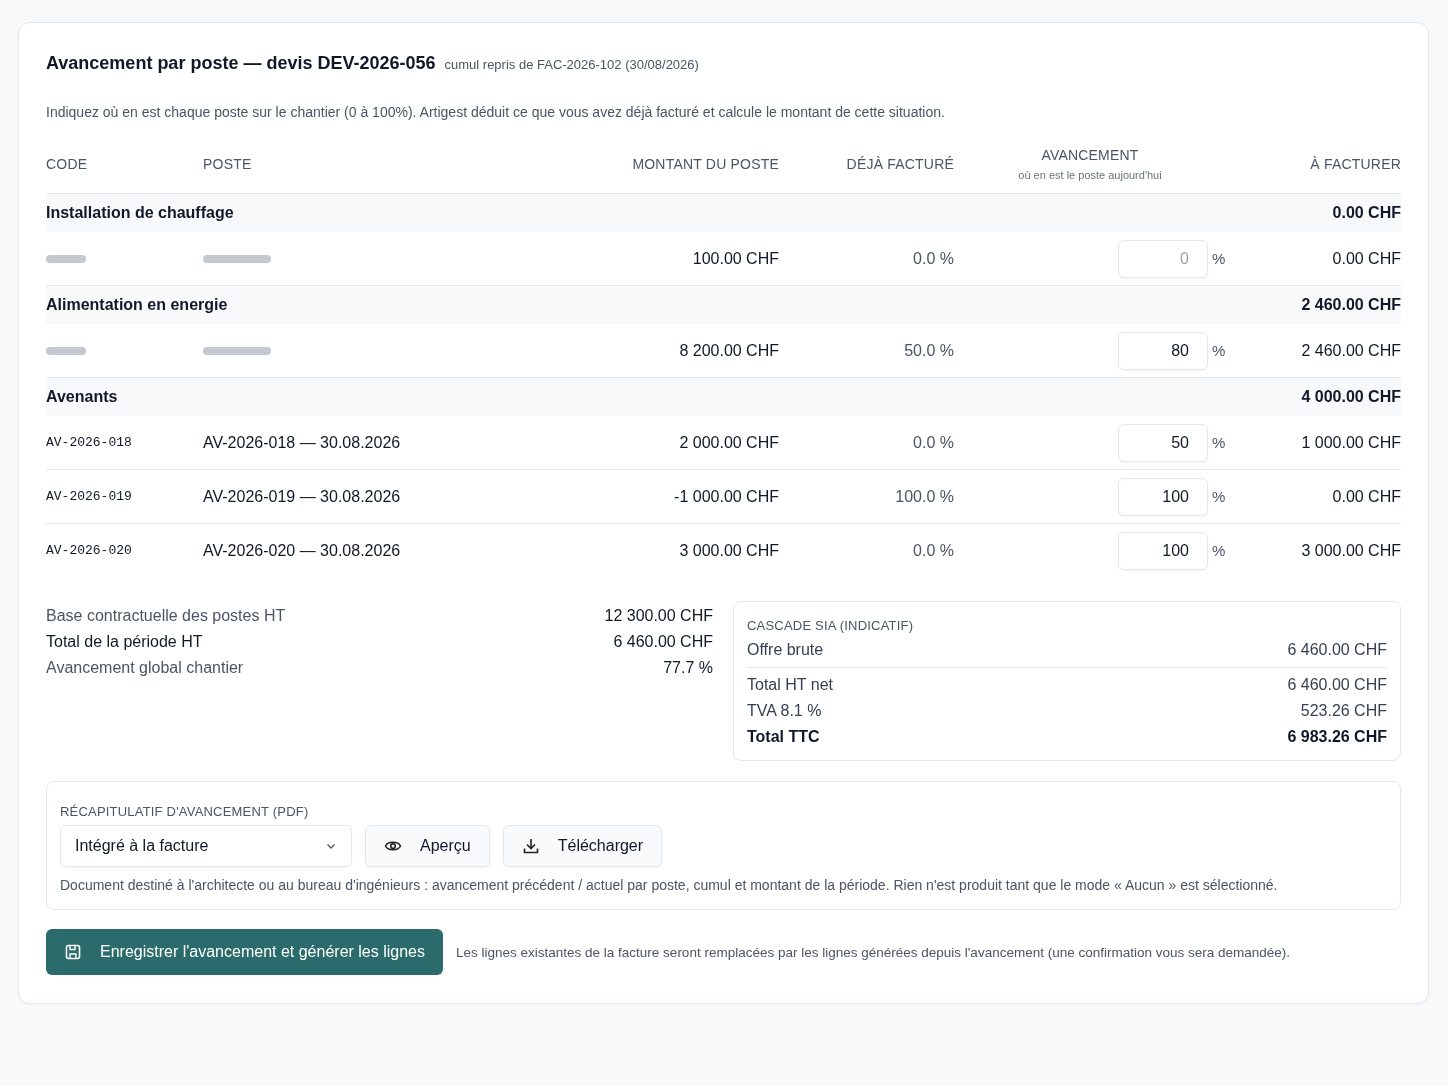  I want to click on amount-cell-text: 8 200.00 CHF, so click(728, 350).